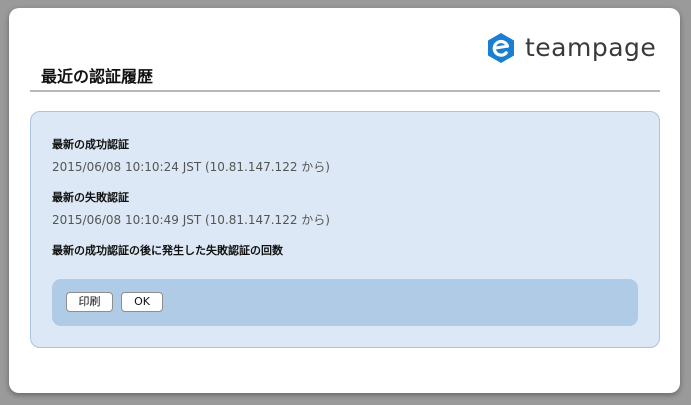 The width and height of the screenshot is (691, 405). I want to click on dialog-title: 最近の認証履歴, so click(97, 76).